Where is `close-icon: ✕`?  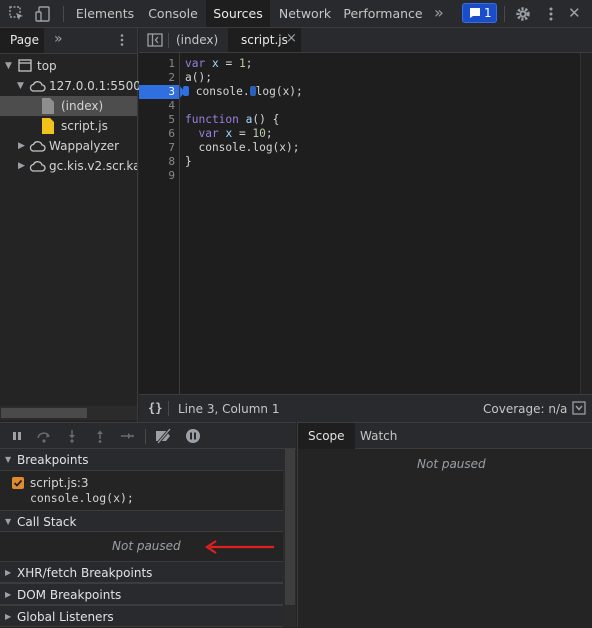 close-icon: ✕ is located at coordinates (577, 13).